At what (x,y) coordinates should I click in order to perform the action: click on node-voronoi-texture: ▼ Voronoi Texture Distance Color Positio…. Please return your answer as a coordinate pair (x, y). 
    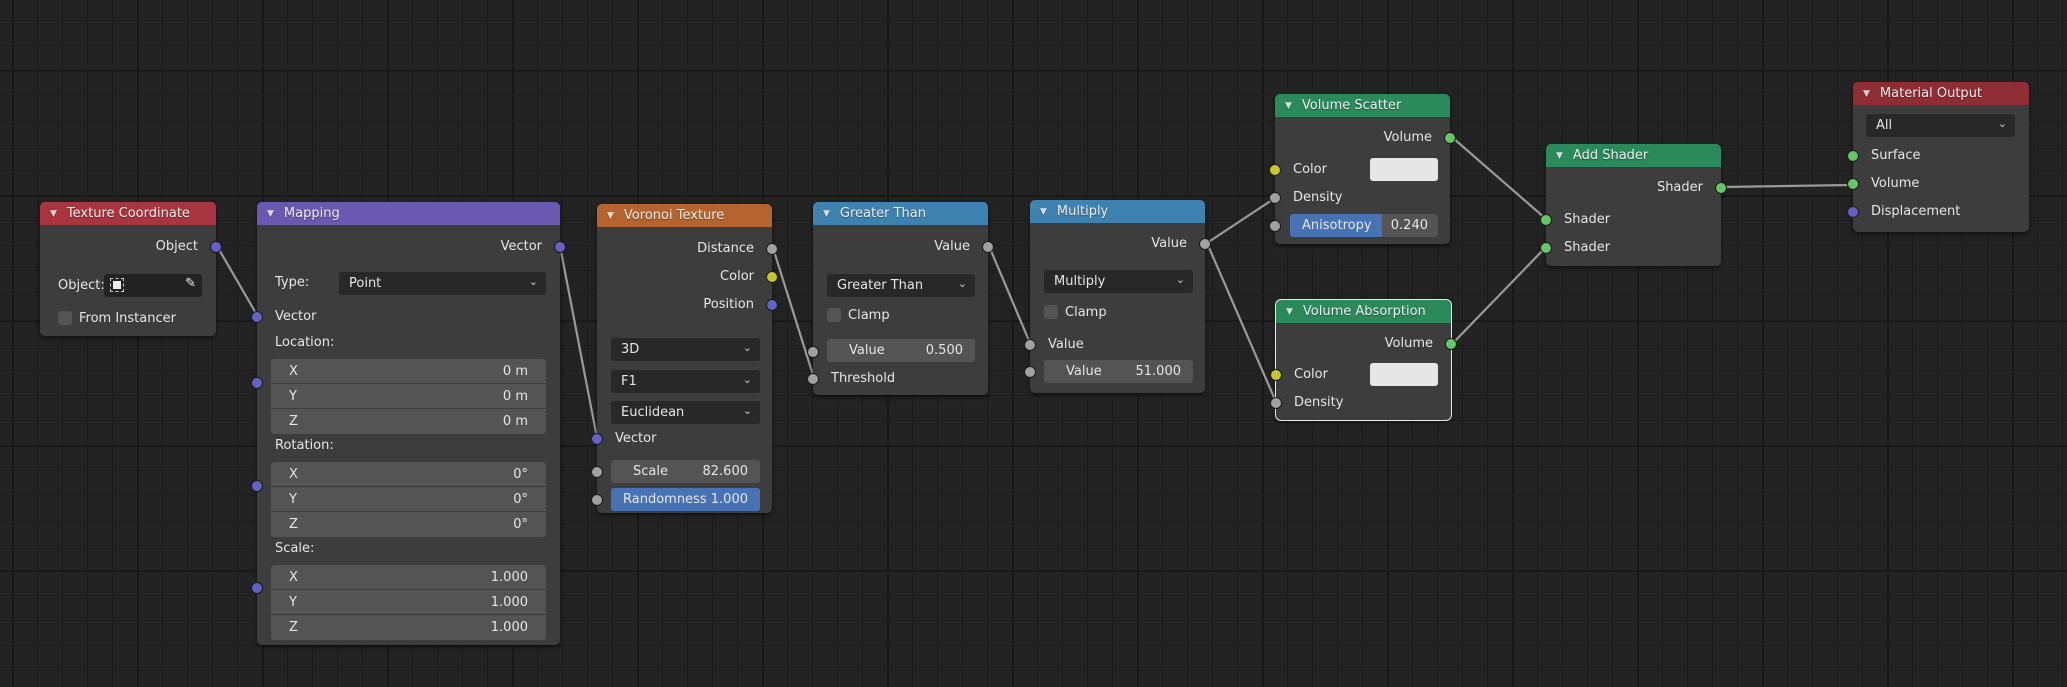
    Looking at the image, I should click on (684, 358).